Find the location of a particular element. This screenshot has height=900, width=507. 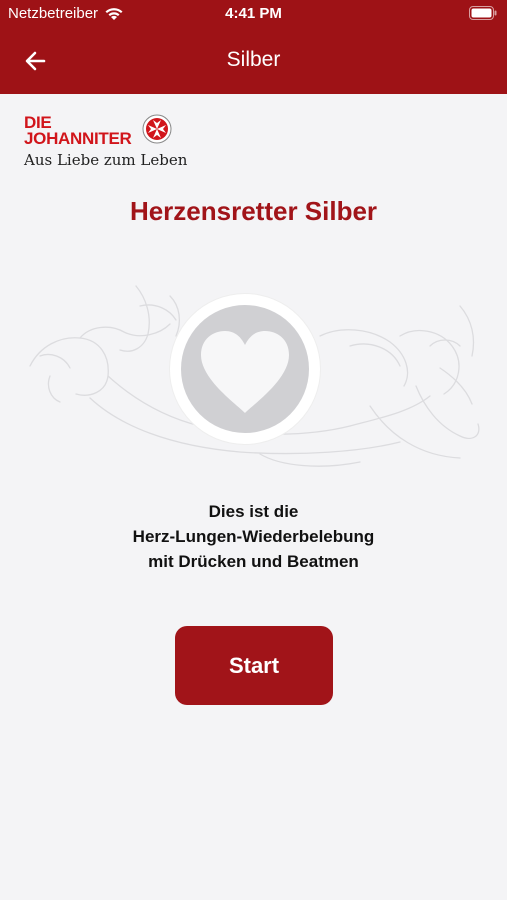

heart-icon is located at coordinates (245, 372).